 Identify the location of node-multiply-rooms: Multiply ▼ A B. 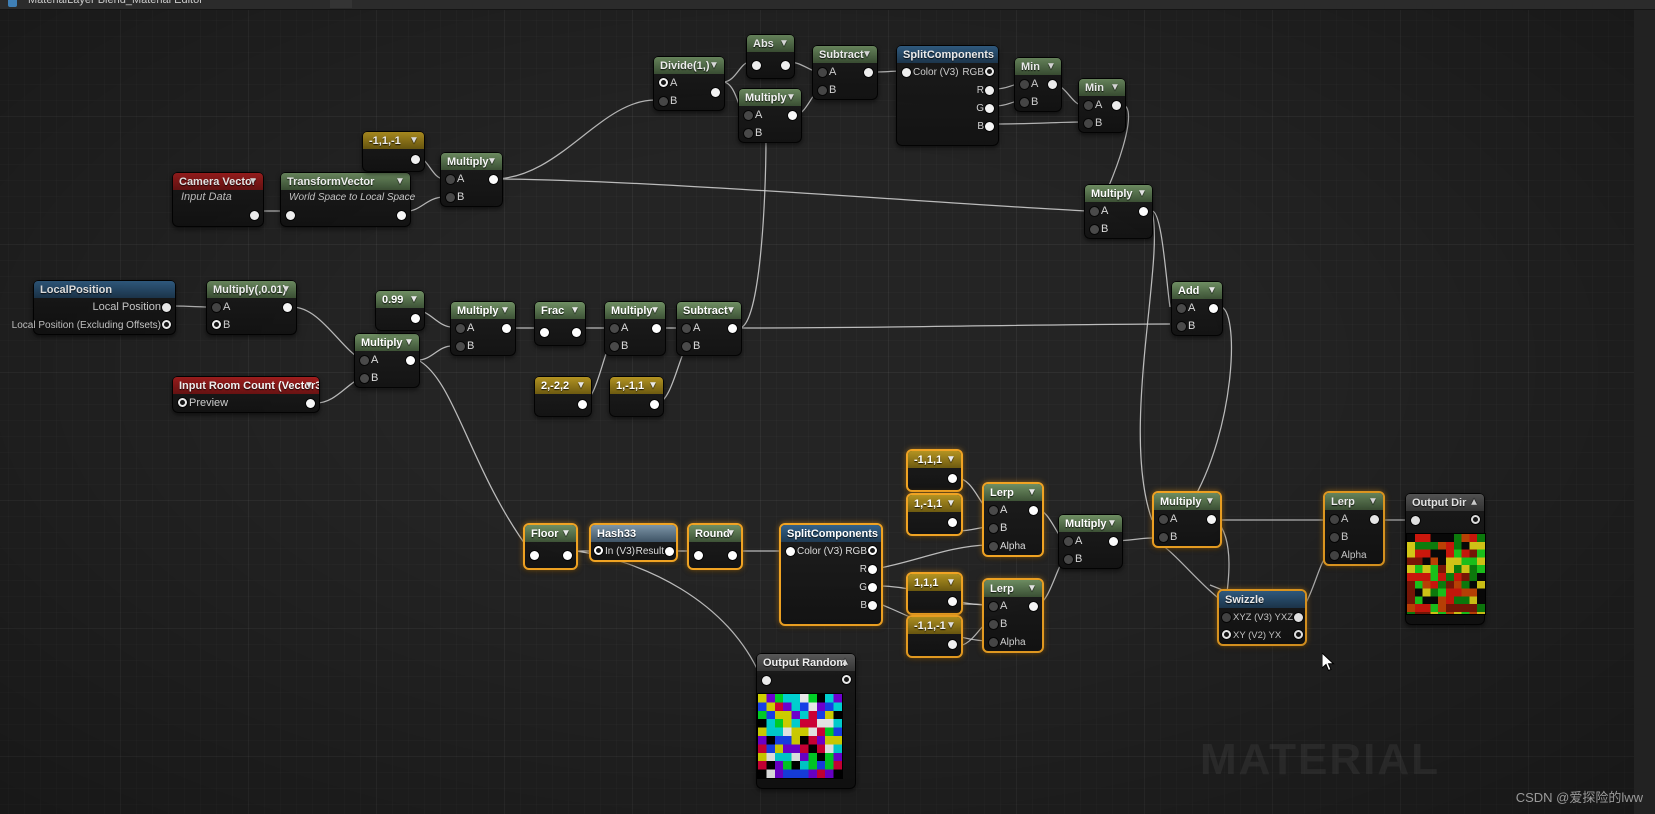
(387, 360).